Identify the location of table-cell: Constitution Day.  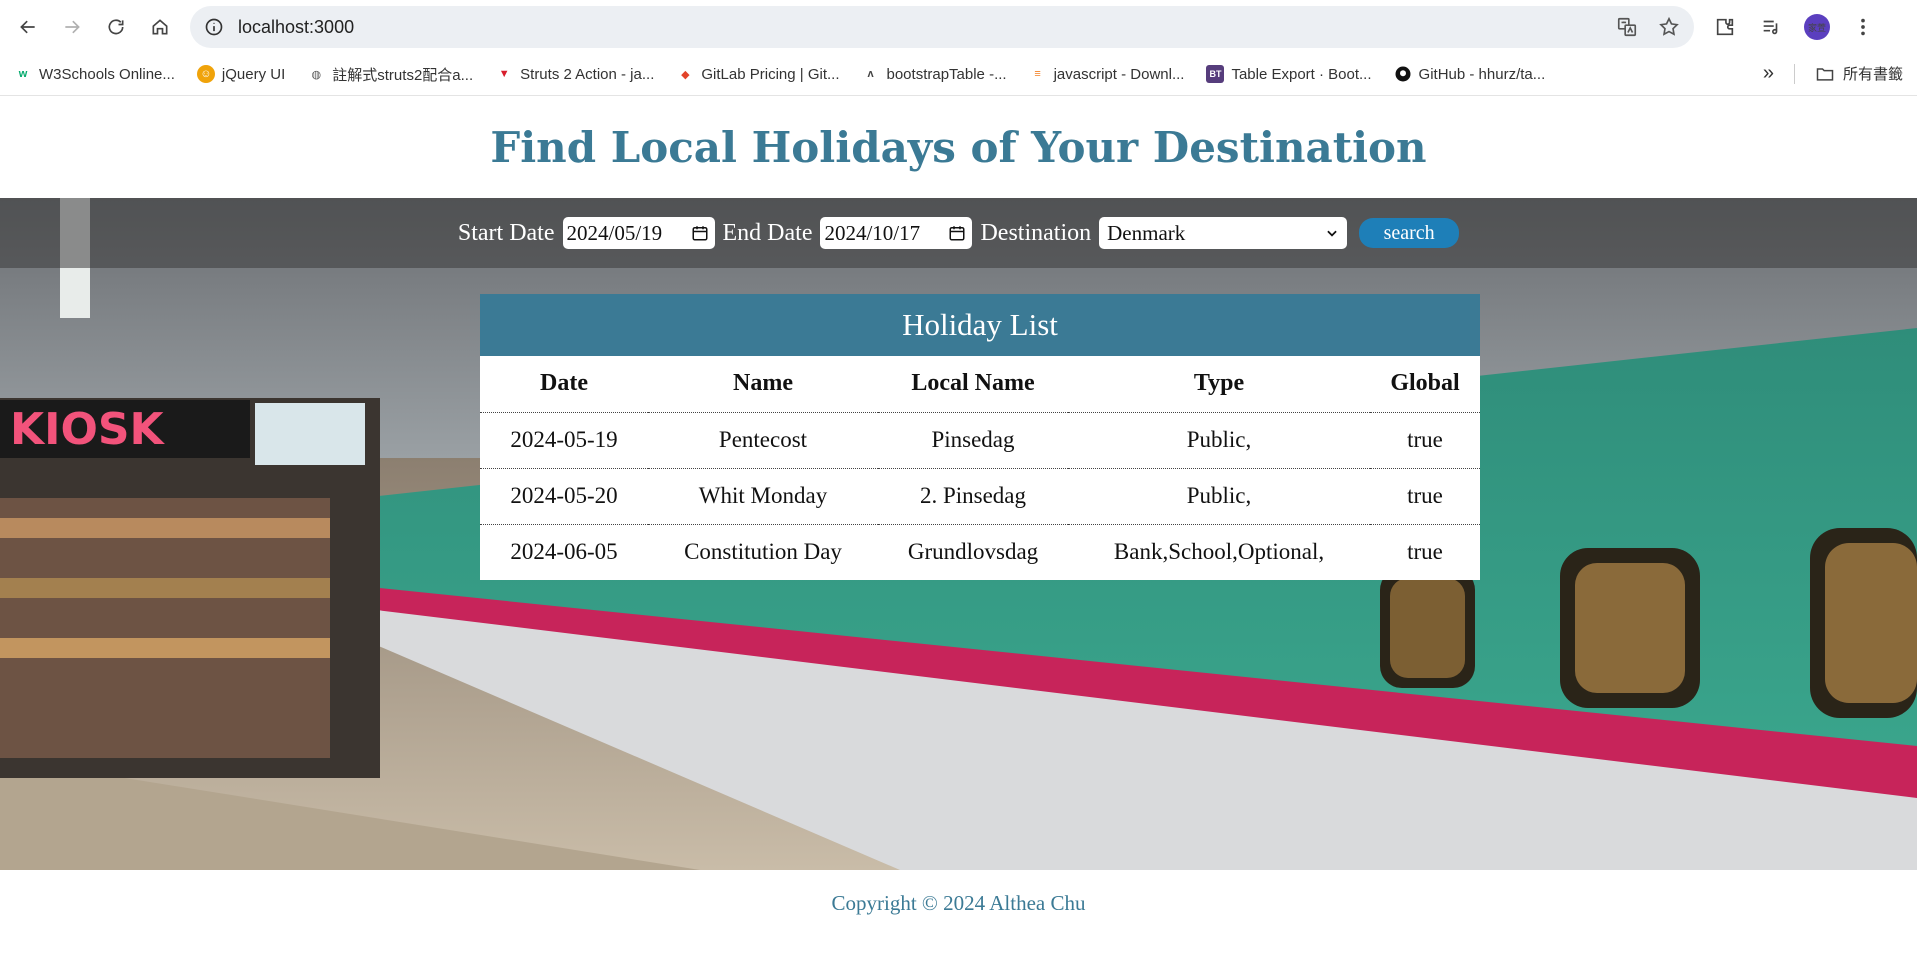
(763, 552).